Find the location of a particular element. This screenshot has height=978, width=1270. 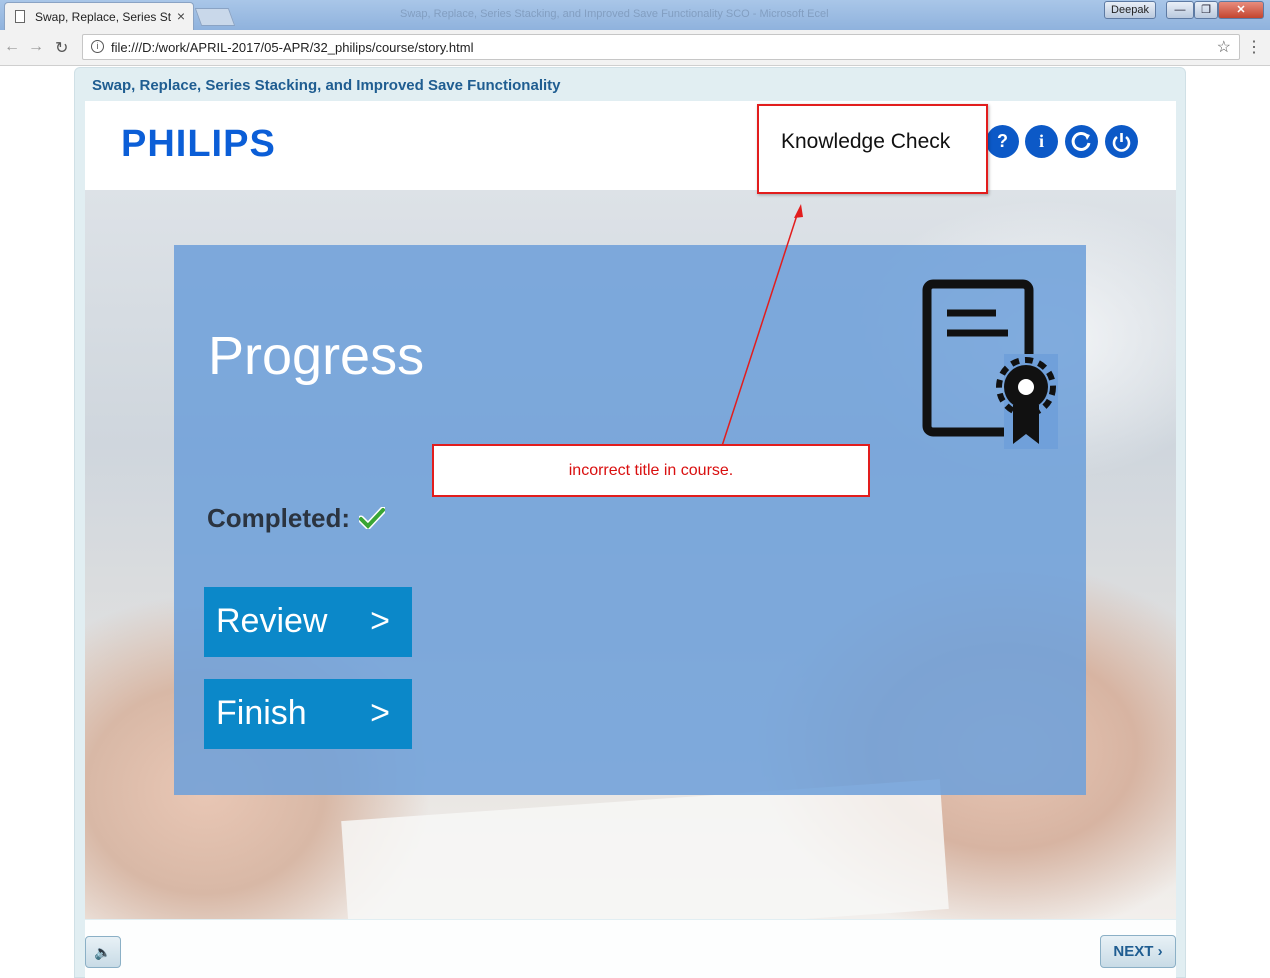

help-button: ? is located at coordinates (1002, 141).